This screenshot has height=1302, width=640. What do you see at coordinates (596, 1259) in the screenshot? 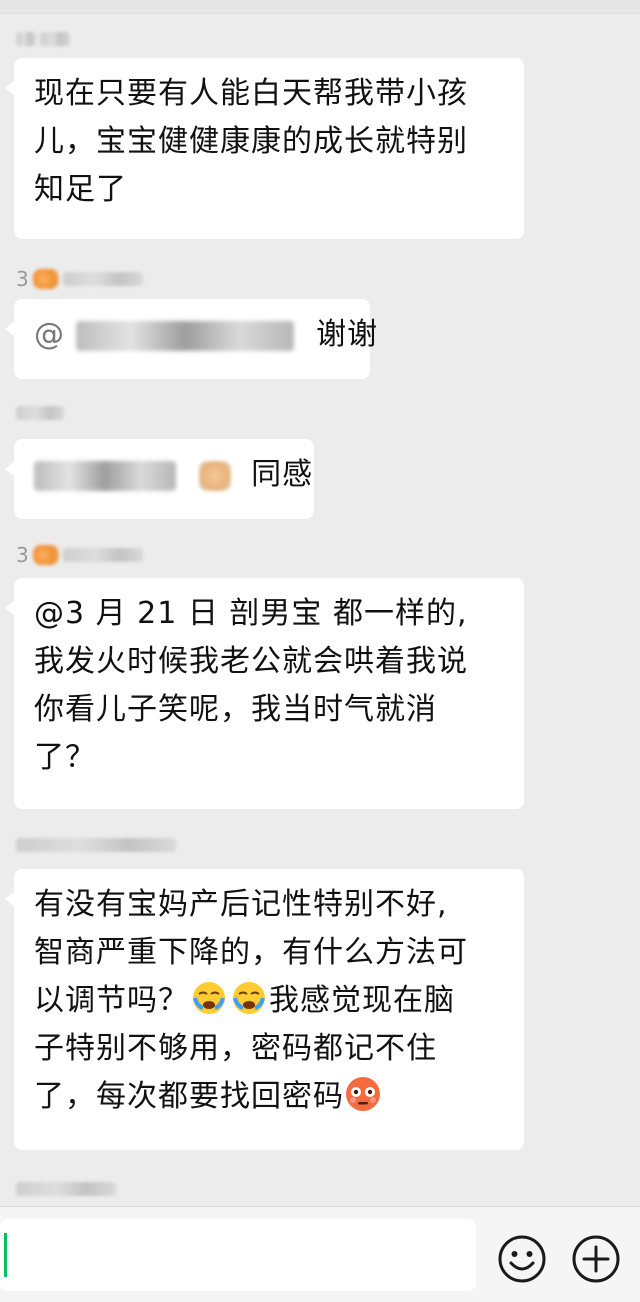
I see `plus-circle-icon` at bounding box center [596, 1259].